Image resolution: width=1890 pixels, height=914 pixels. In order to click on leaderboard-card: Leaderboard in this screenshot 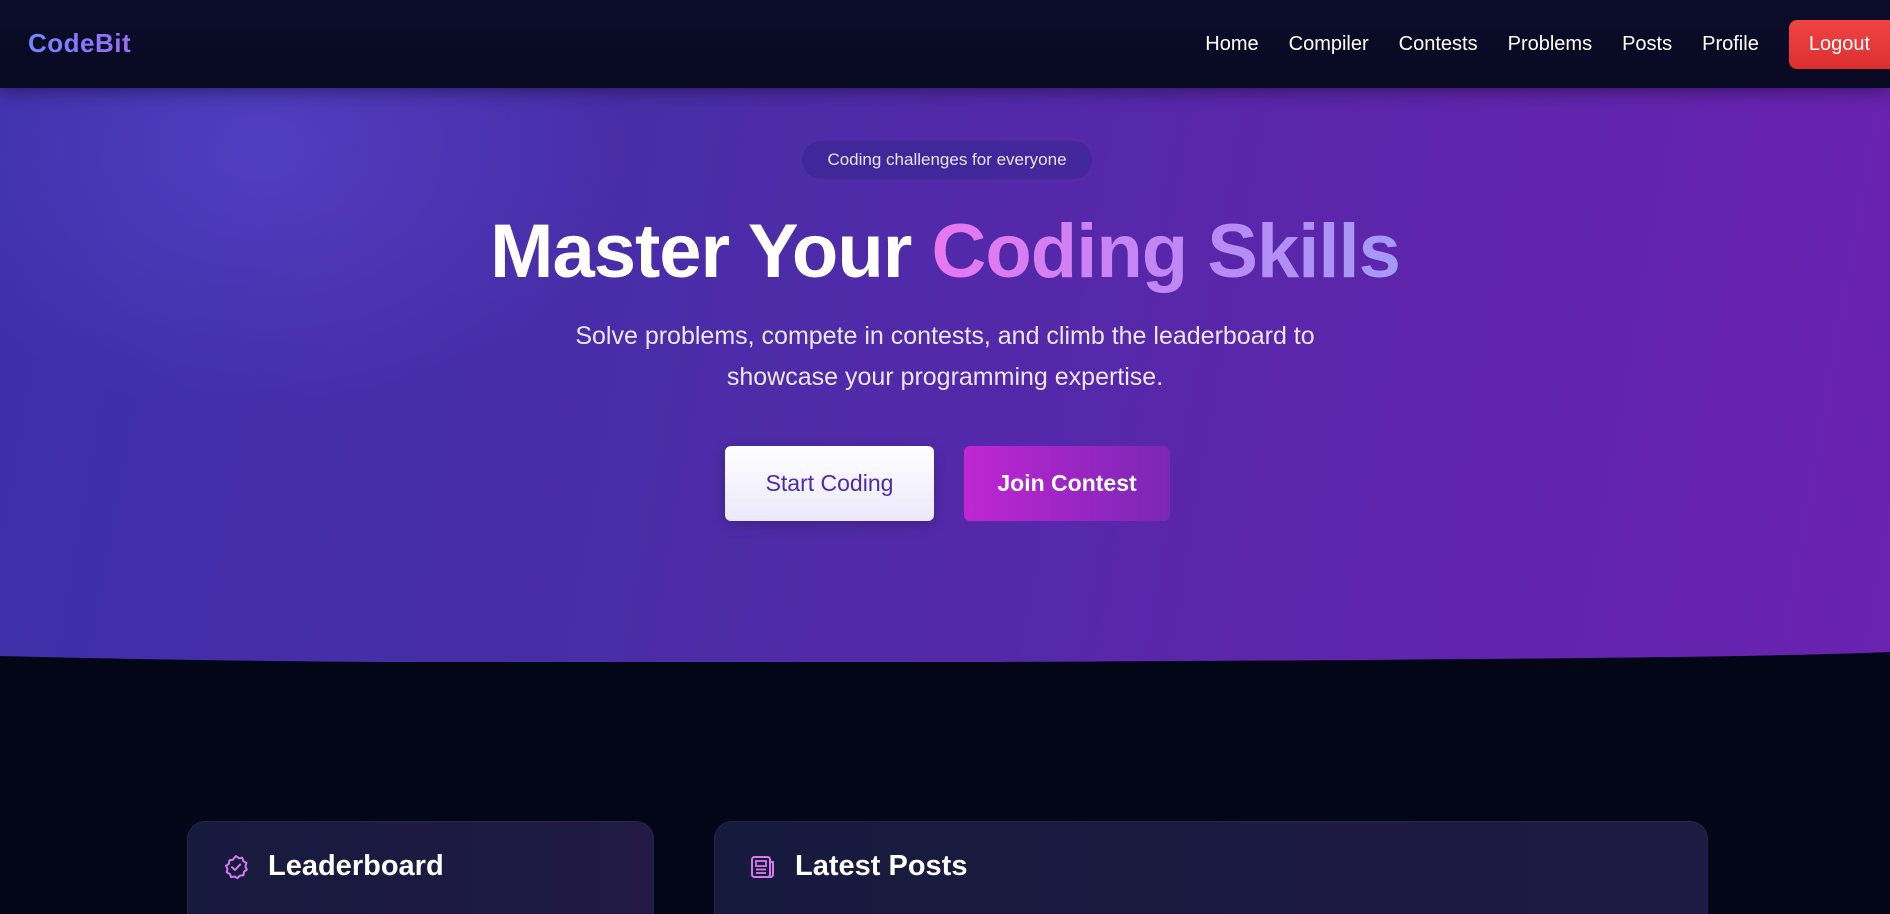, I will do `click(420, 867)`.